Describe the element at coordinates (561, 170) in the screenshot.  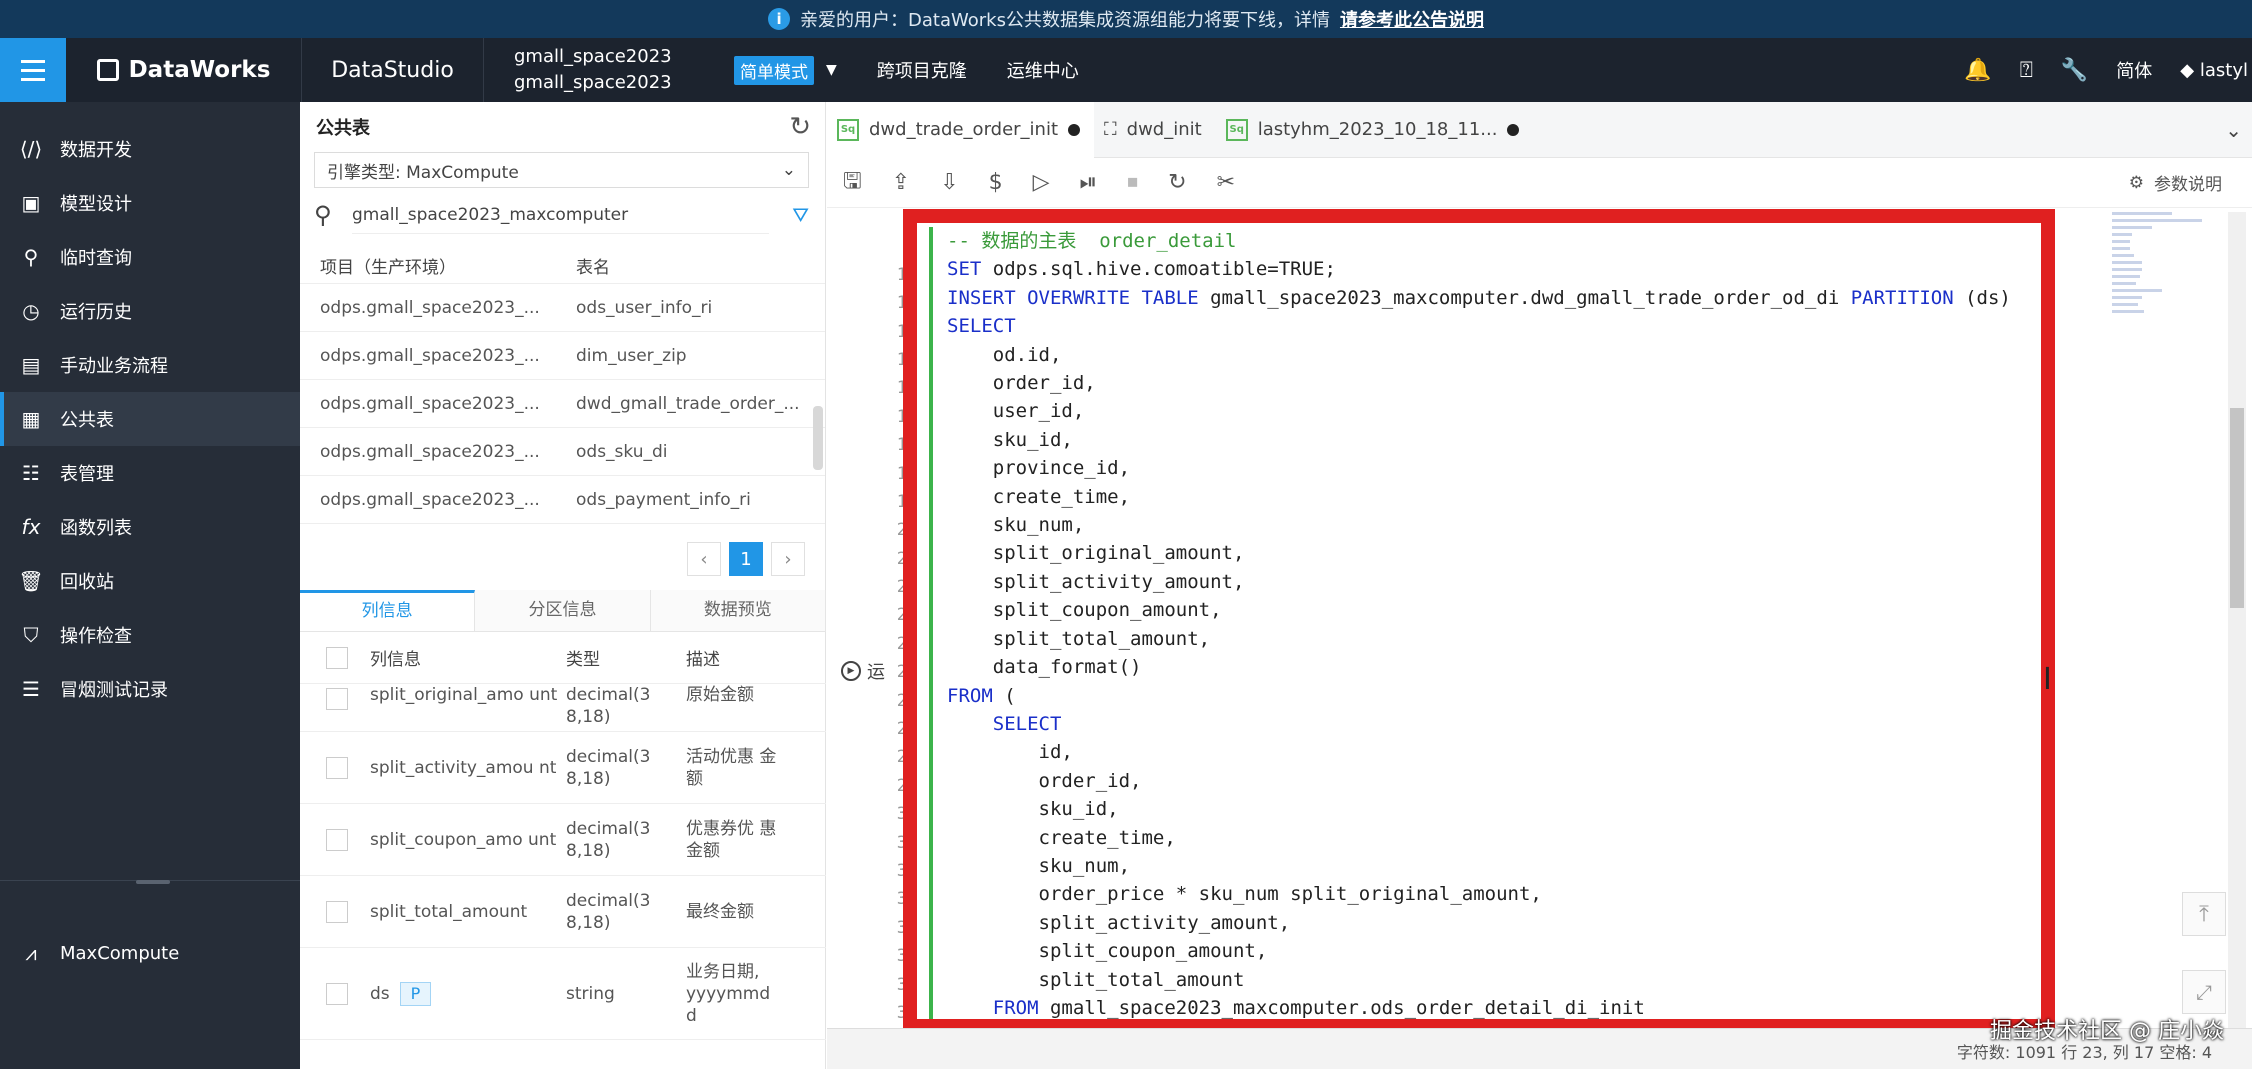
I see `engine-type-select: 引擎类型: MaxCompute ⌄` at that location.